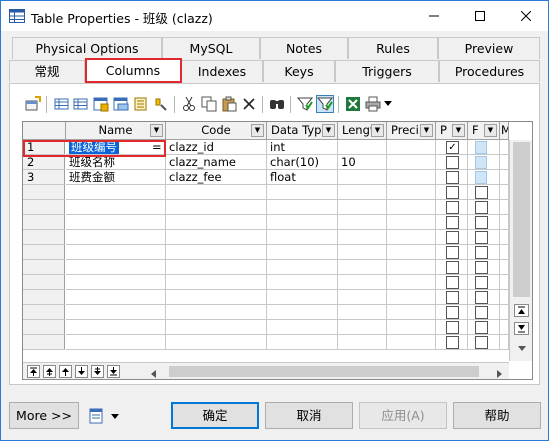 The width and height of the screenshot is (549, 441). What do you see at coordinates (81, 371) in the screenshot?
I see `move-down-button` at bounding box center [81, 371].